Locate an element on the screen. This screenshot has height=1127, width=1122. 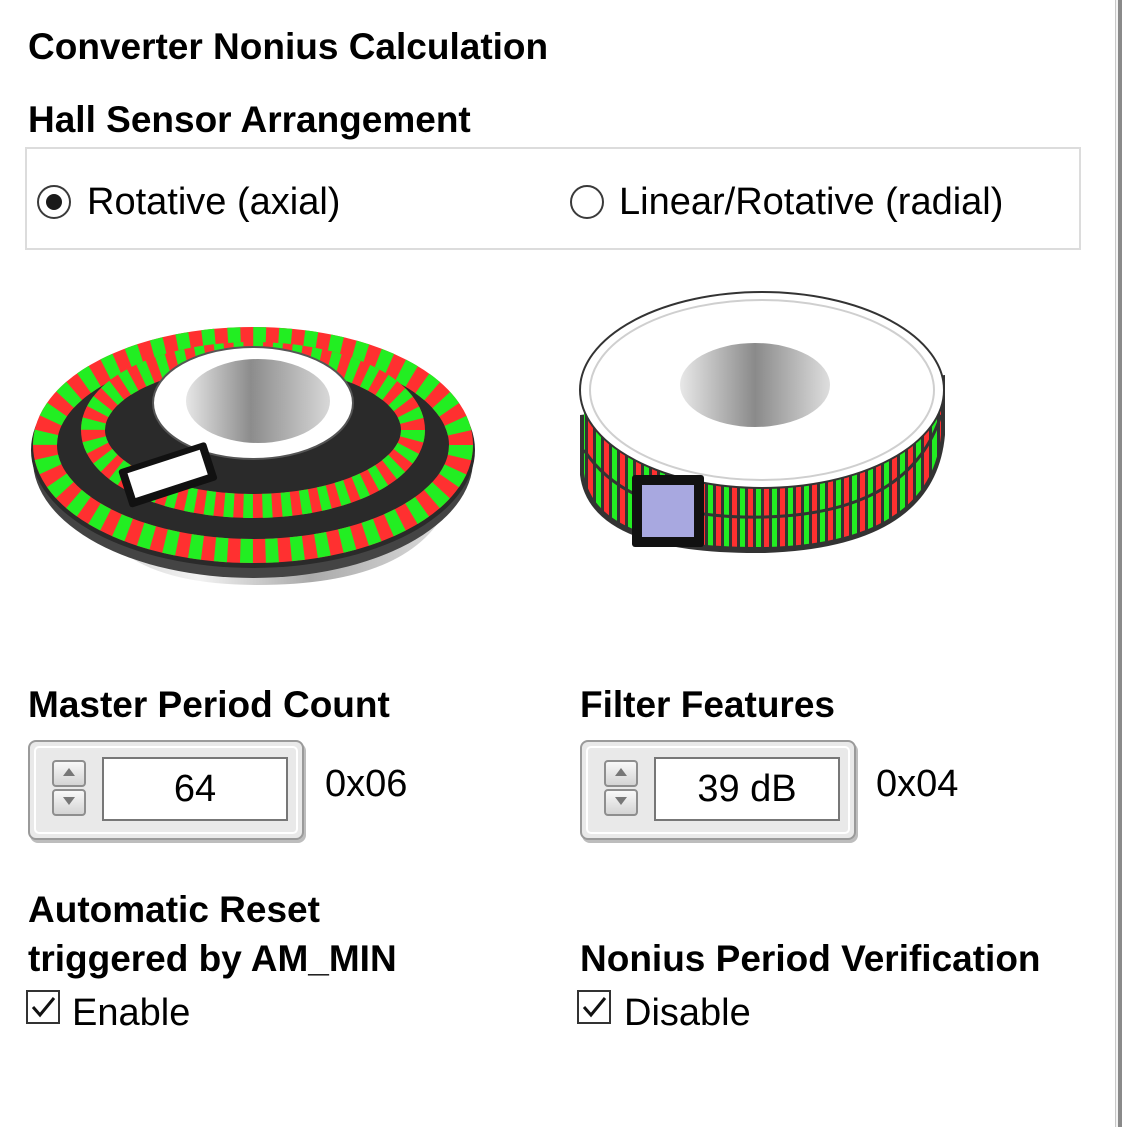
auto-reset-heading-line1: Automatic Reset is located at coordinates (174, 909).